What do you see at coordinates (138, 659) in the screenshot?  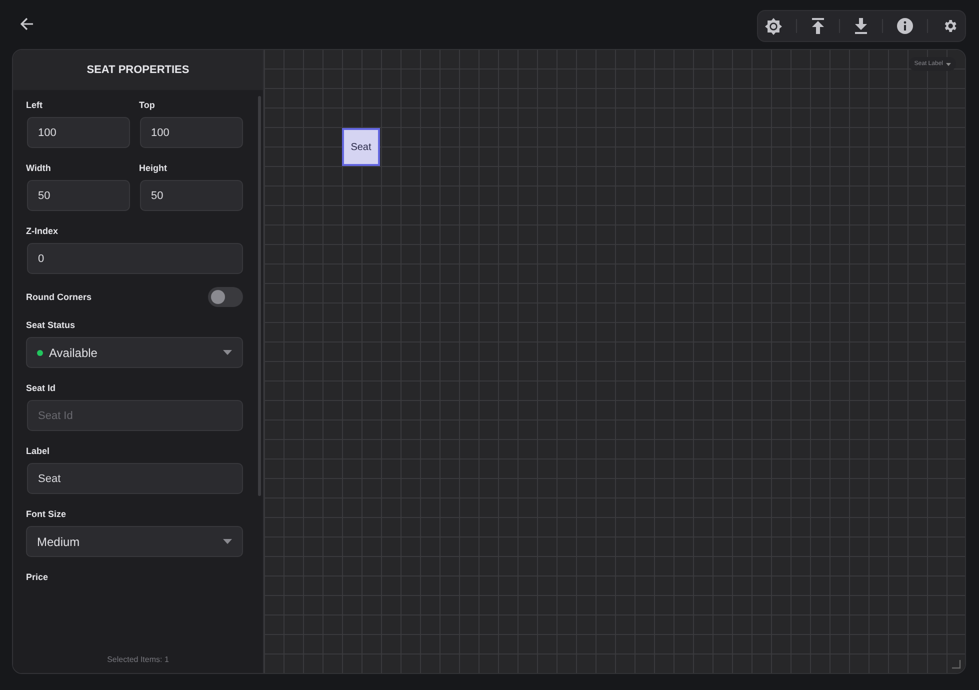 I see `selection-count: Selected Items: 1` at bounding box center [138, 659].